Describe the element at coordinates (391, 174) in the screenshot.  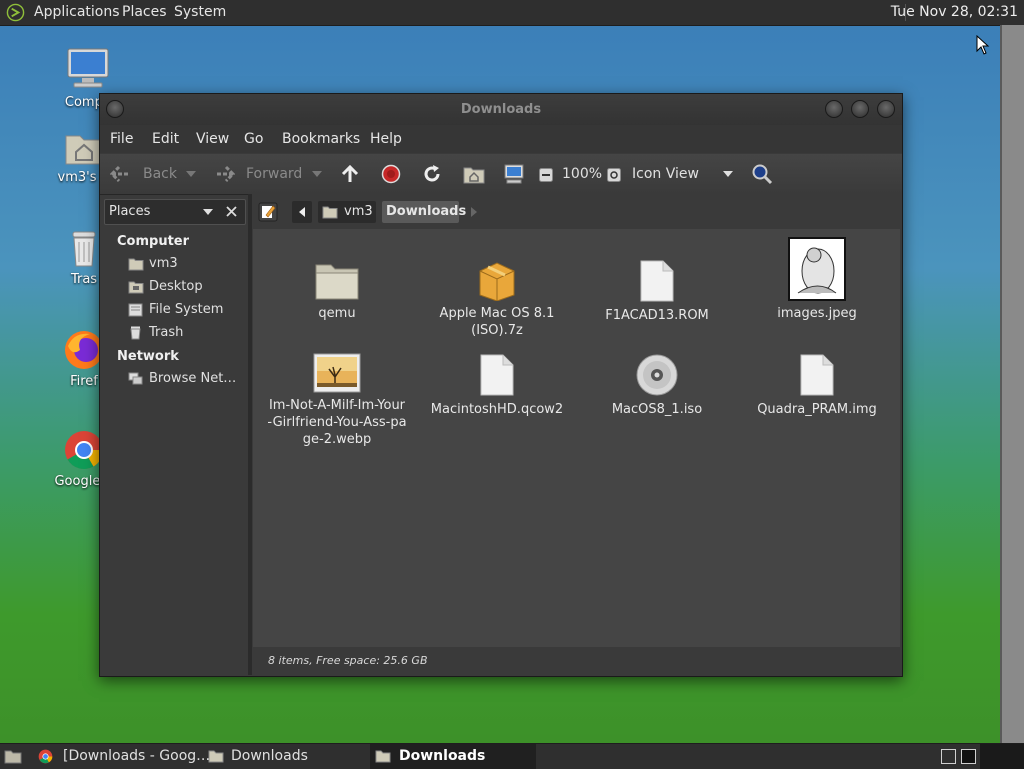
I see `stop-icon` at that location.